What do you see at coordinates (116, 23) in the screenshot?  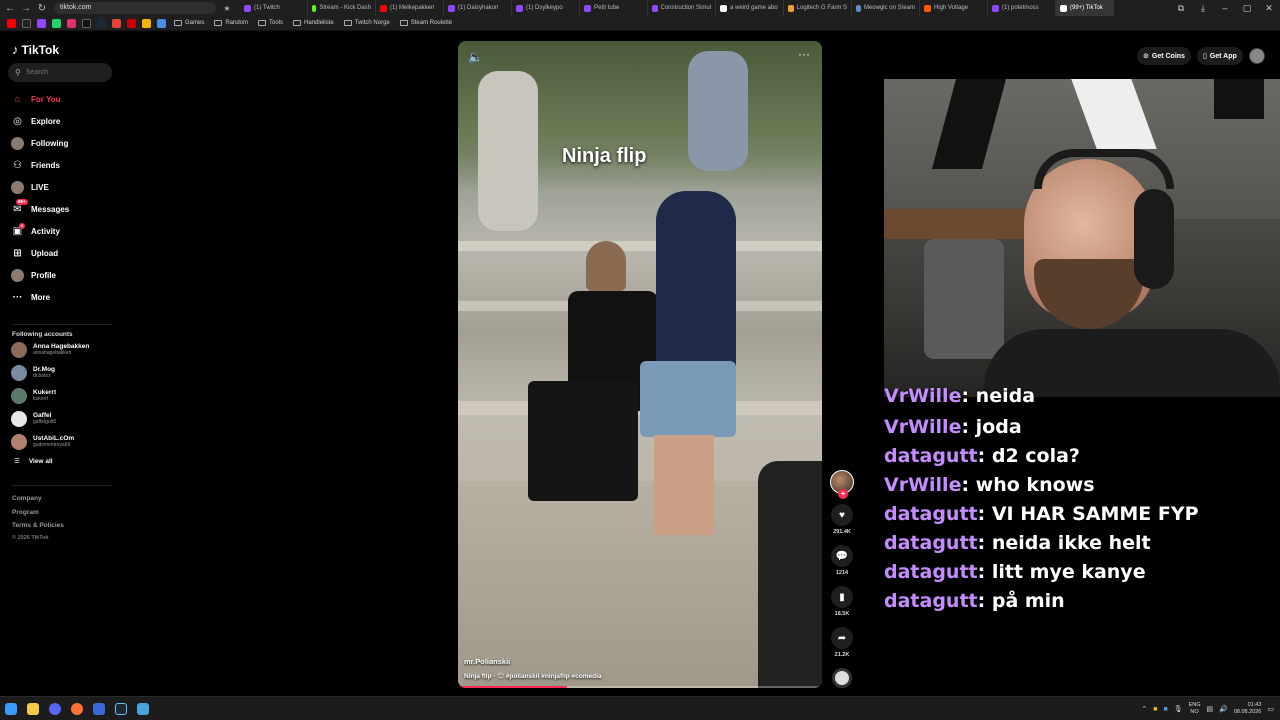 I see `gmail-bookmark-icon` at bounding box center [116, 23].